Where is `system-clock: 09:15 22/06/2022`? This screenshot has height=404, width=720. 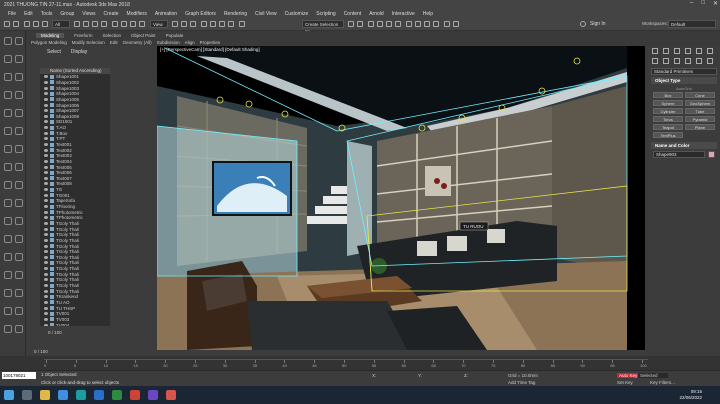 system-clock: 09:15 22/06/2022 is located at coordinates (690, 395).